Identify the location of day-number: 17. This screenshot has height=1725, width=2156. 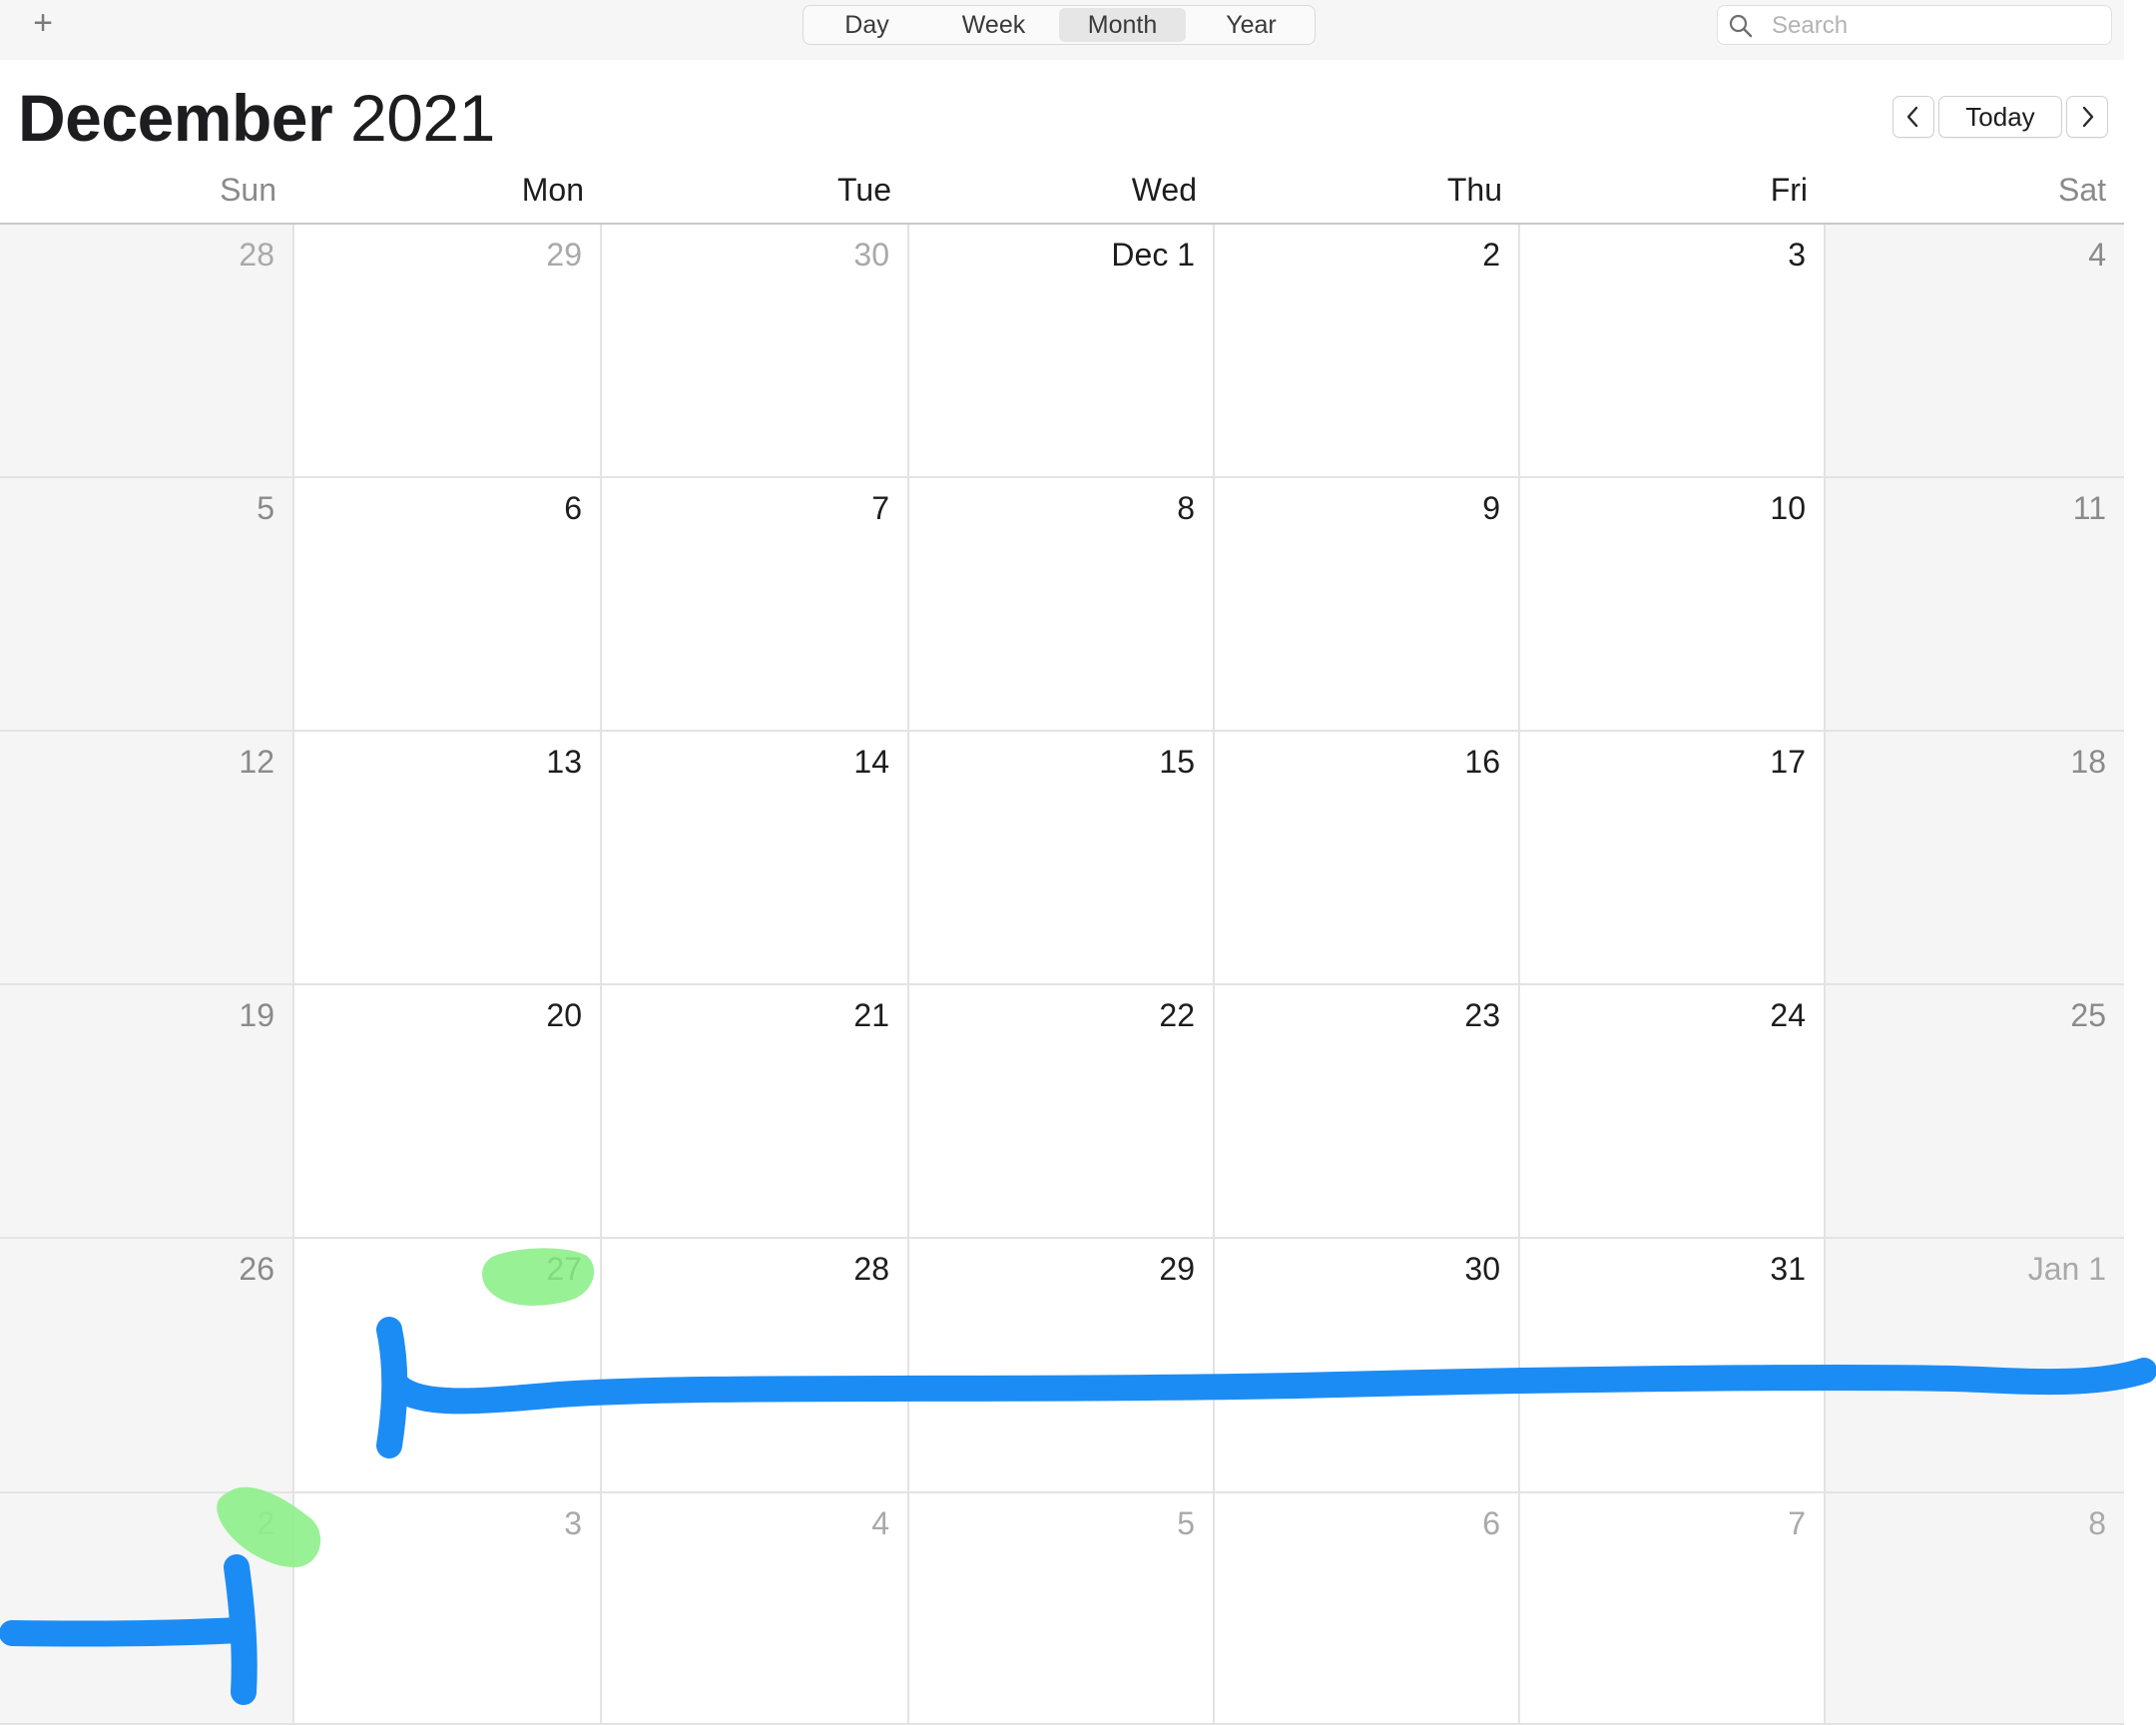
(1788, 762).